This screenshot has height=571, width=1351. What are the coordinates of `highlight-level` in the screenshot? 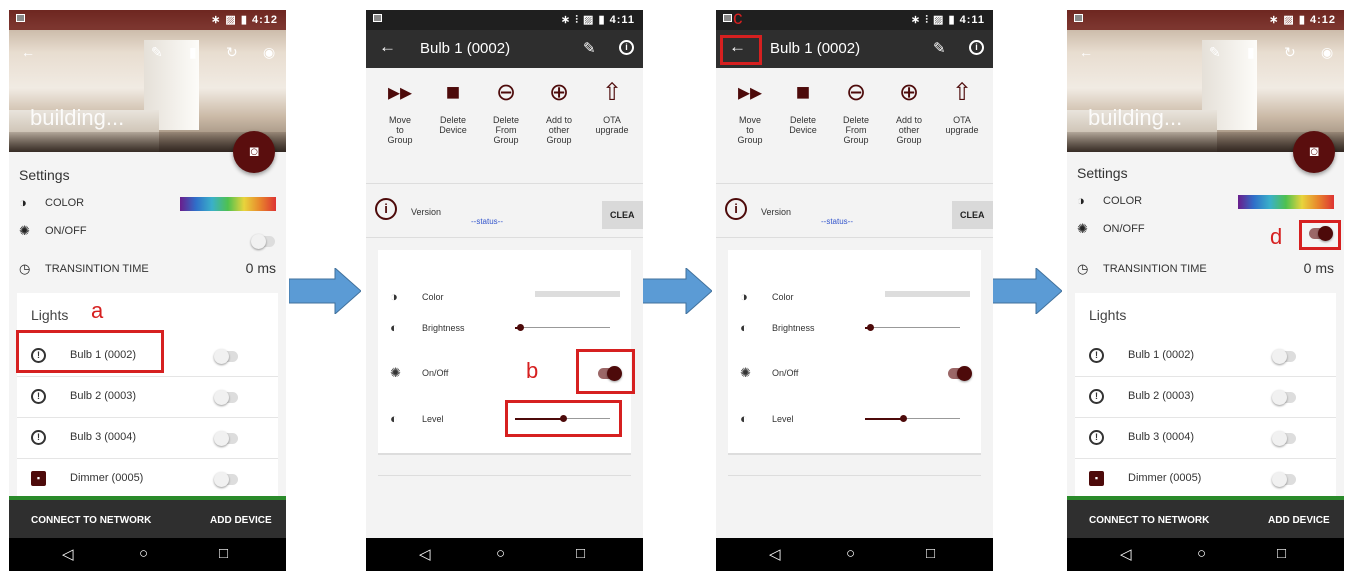 It's located at (563, 418).